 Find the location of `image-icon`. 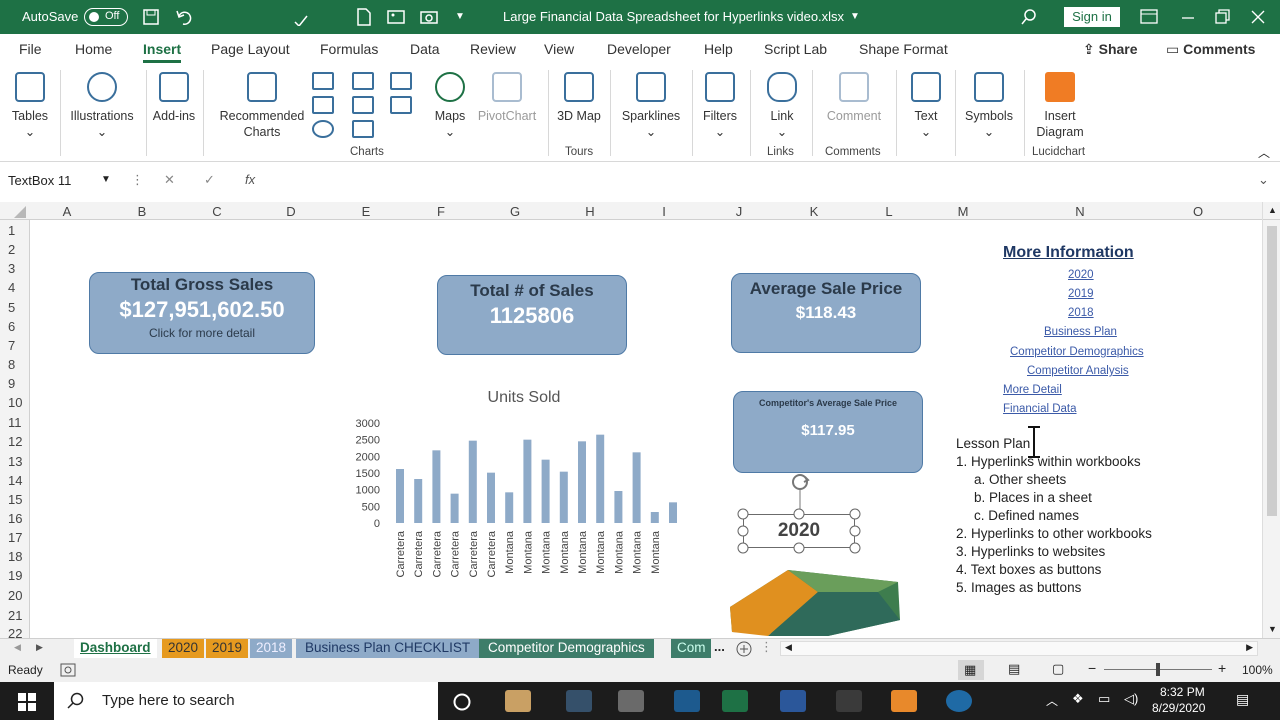

image-icon is located at coordinates (396, 17).